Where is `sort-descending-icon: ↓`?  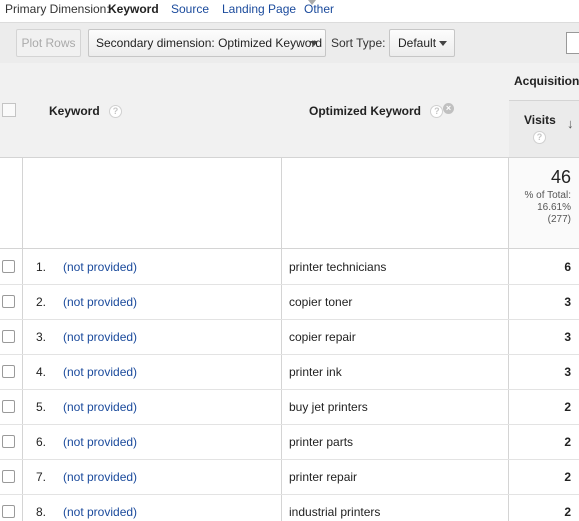
sort-descending-icon: ↓ is located at coordinates (570, 123).